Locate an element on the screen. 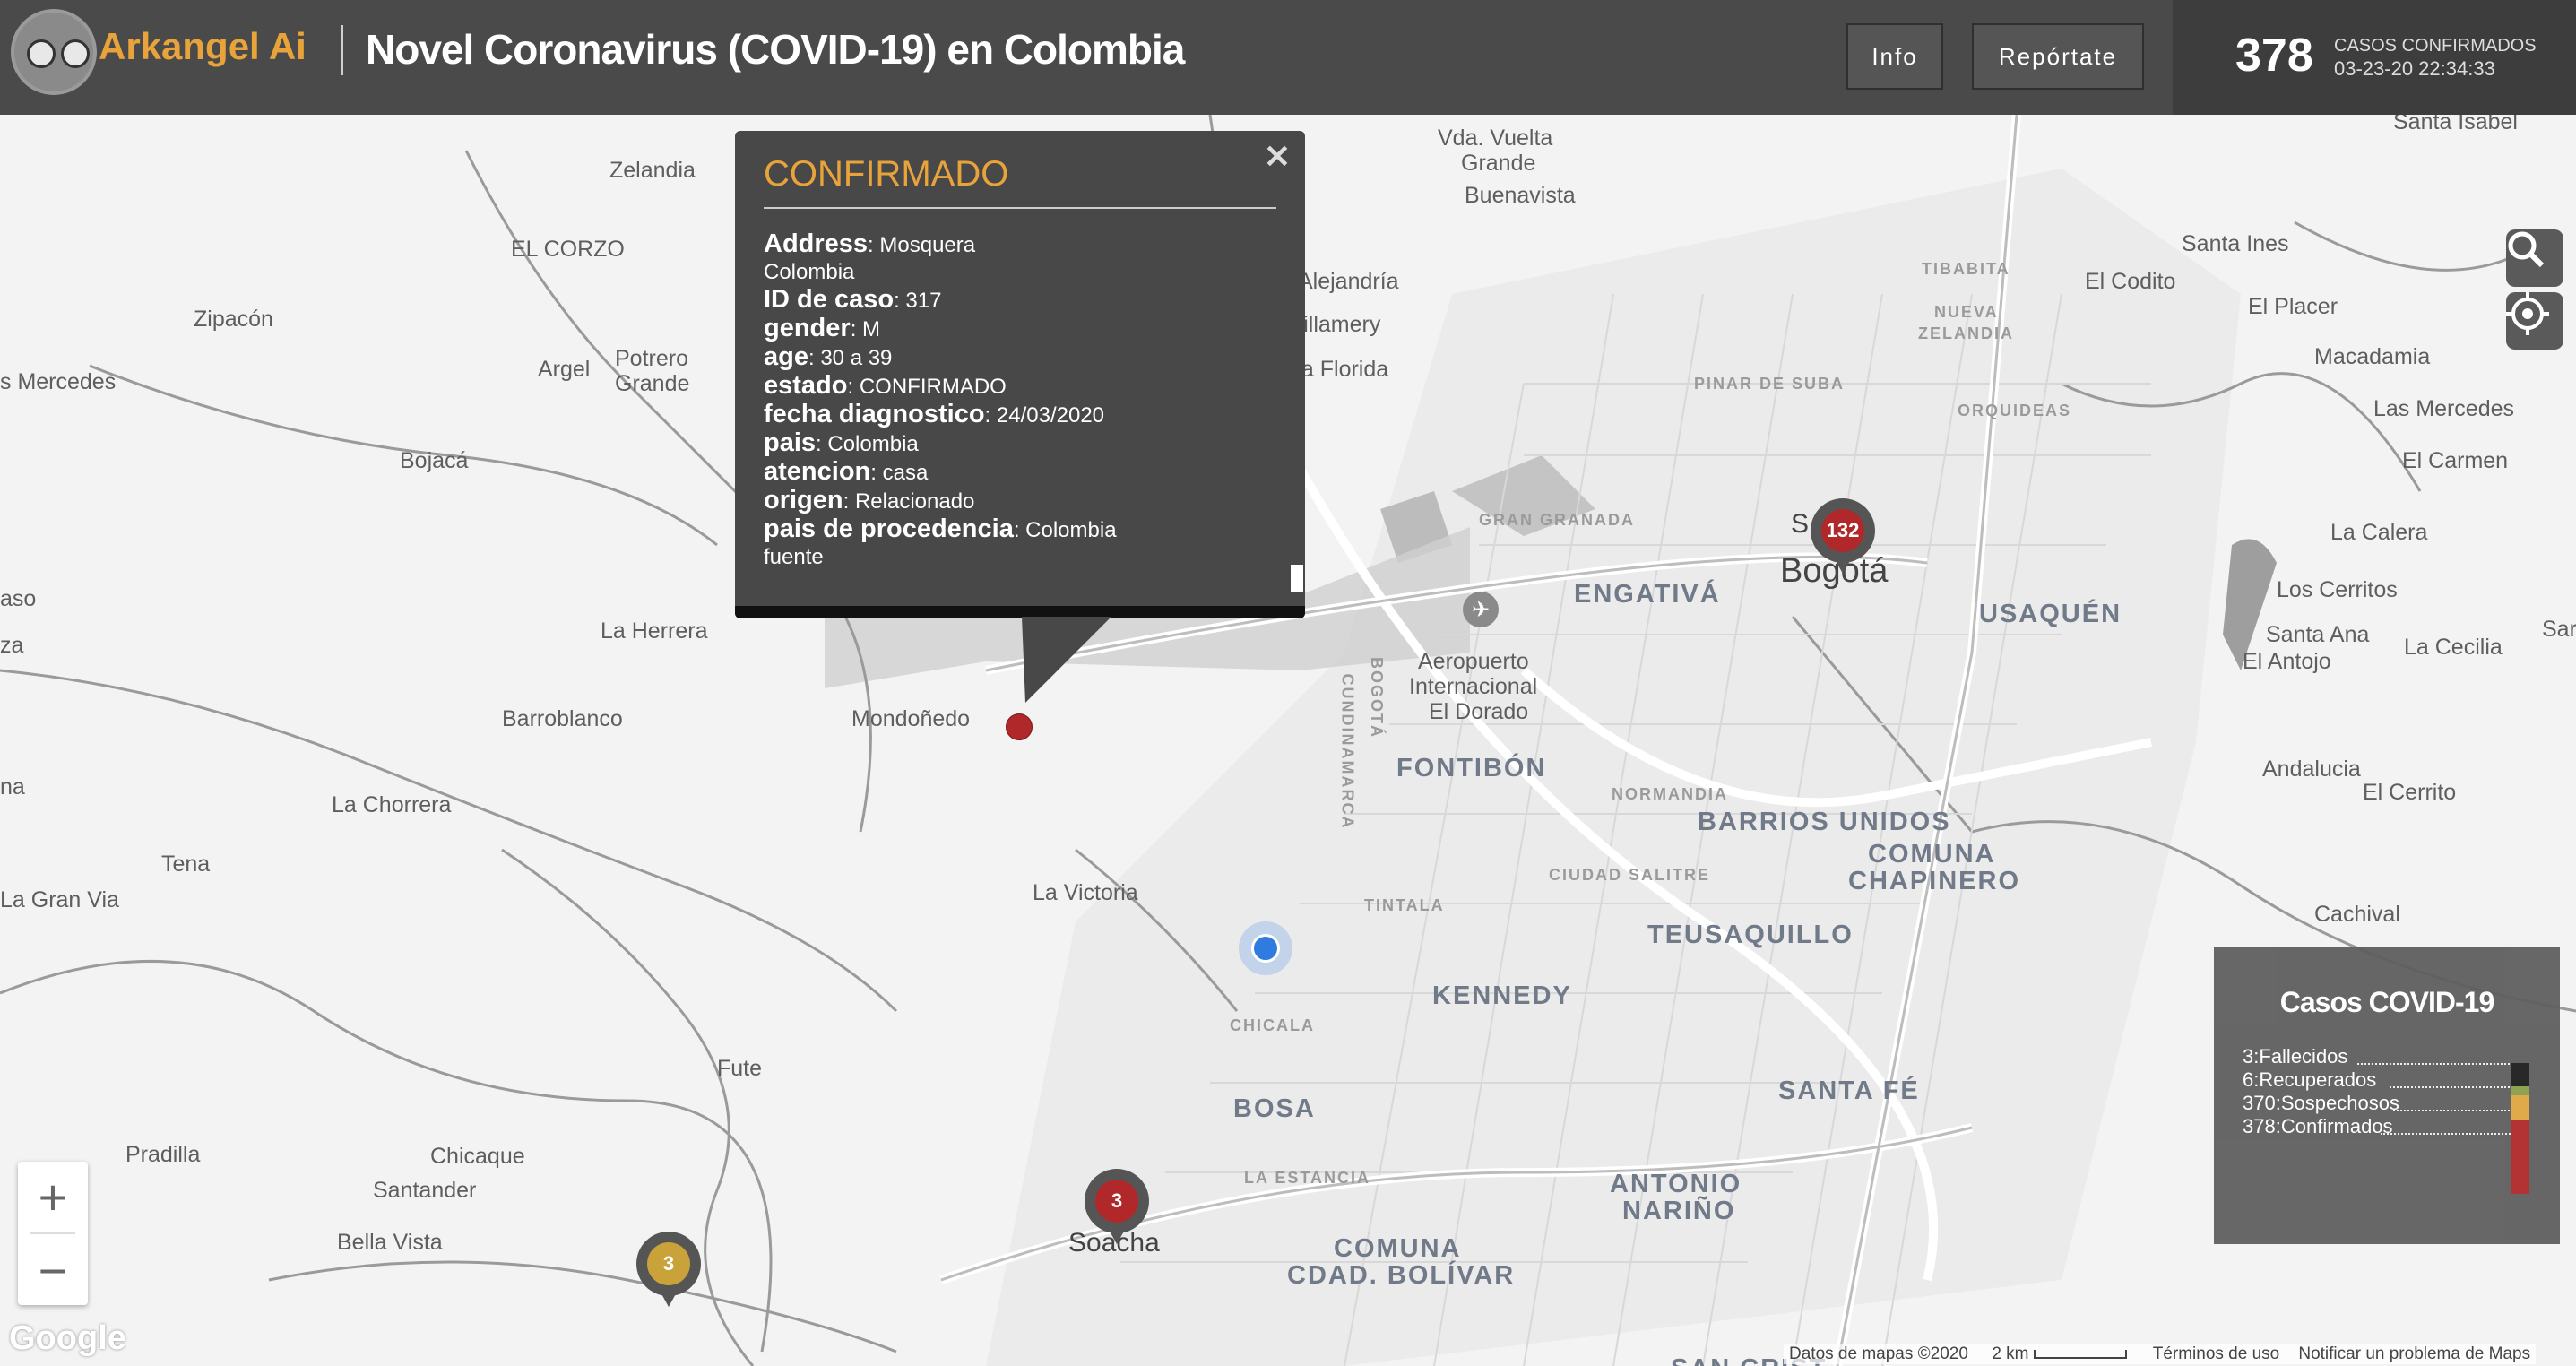  place-label: Grande is located at coordinates (652, 383).